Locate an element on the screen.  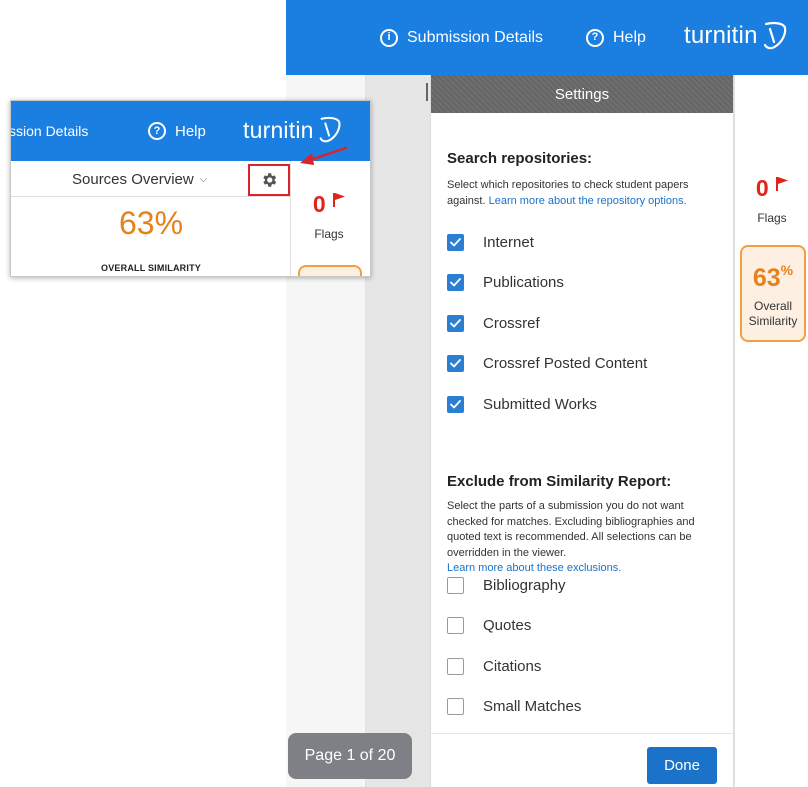
flags-count: 0 is located at coordinates (771, 188).